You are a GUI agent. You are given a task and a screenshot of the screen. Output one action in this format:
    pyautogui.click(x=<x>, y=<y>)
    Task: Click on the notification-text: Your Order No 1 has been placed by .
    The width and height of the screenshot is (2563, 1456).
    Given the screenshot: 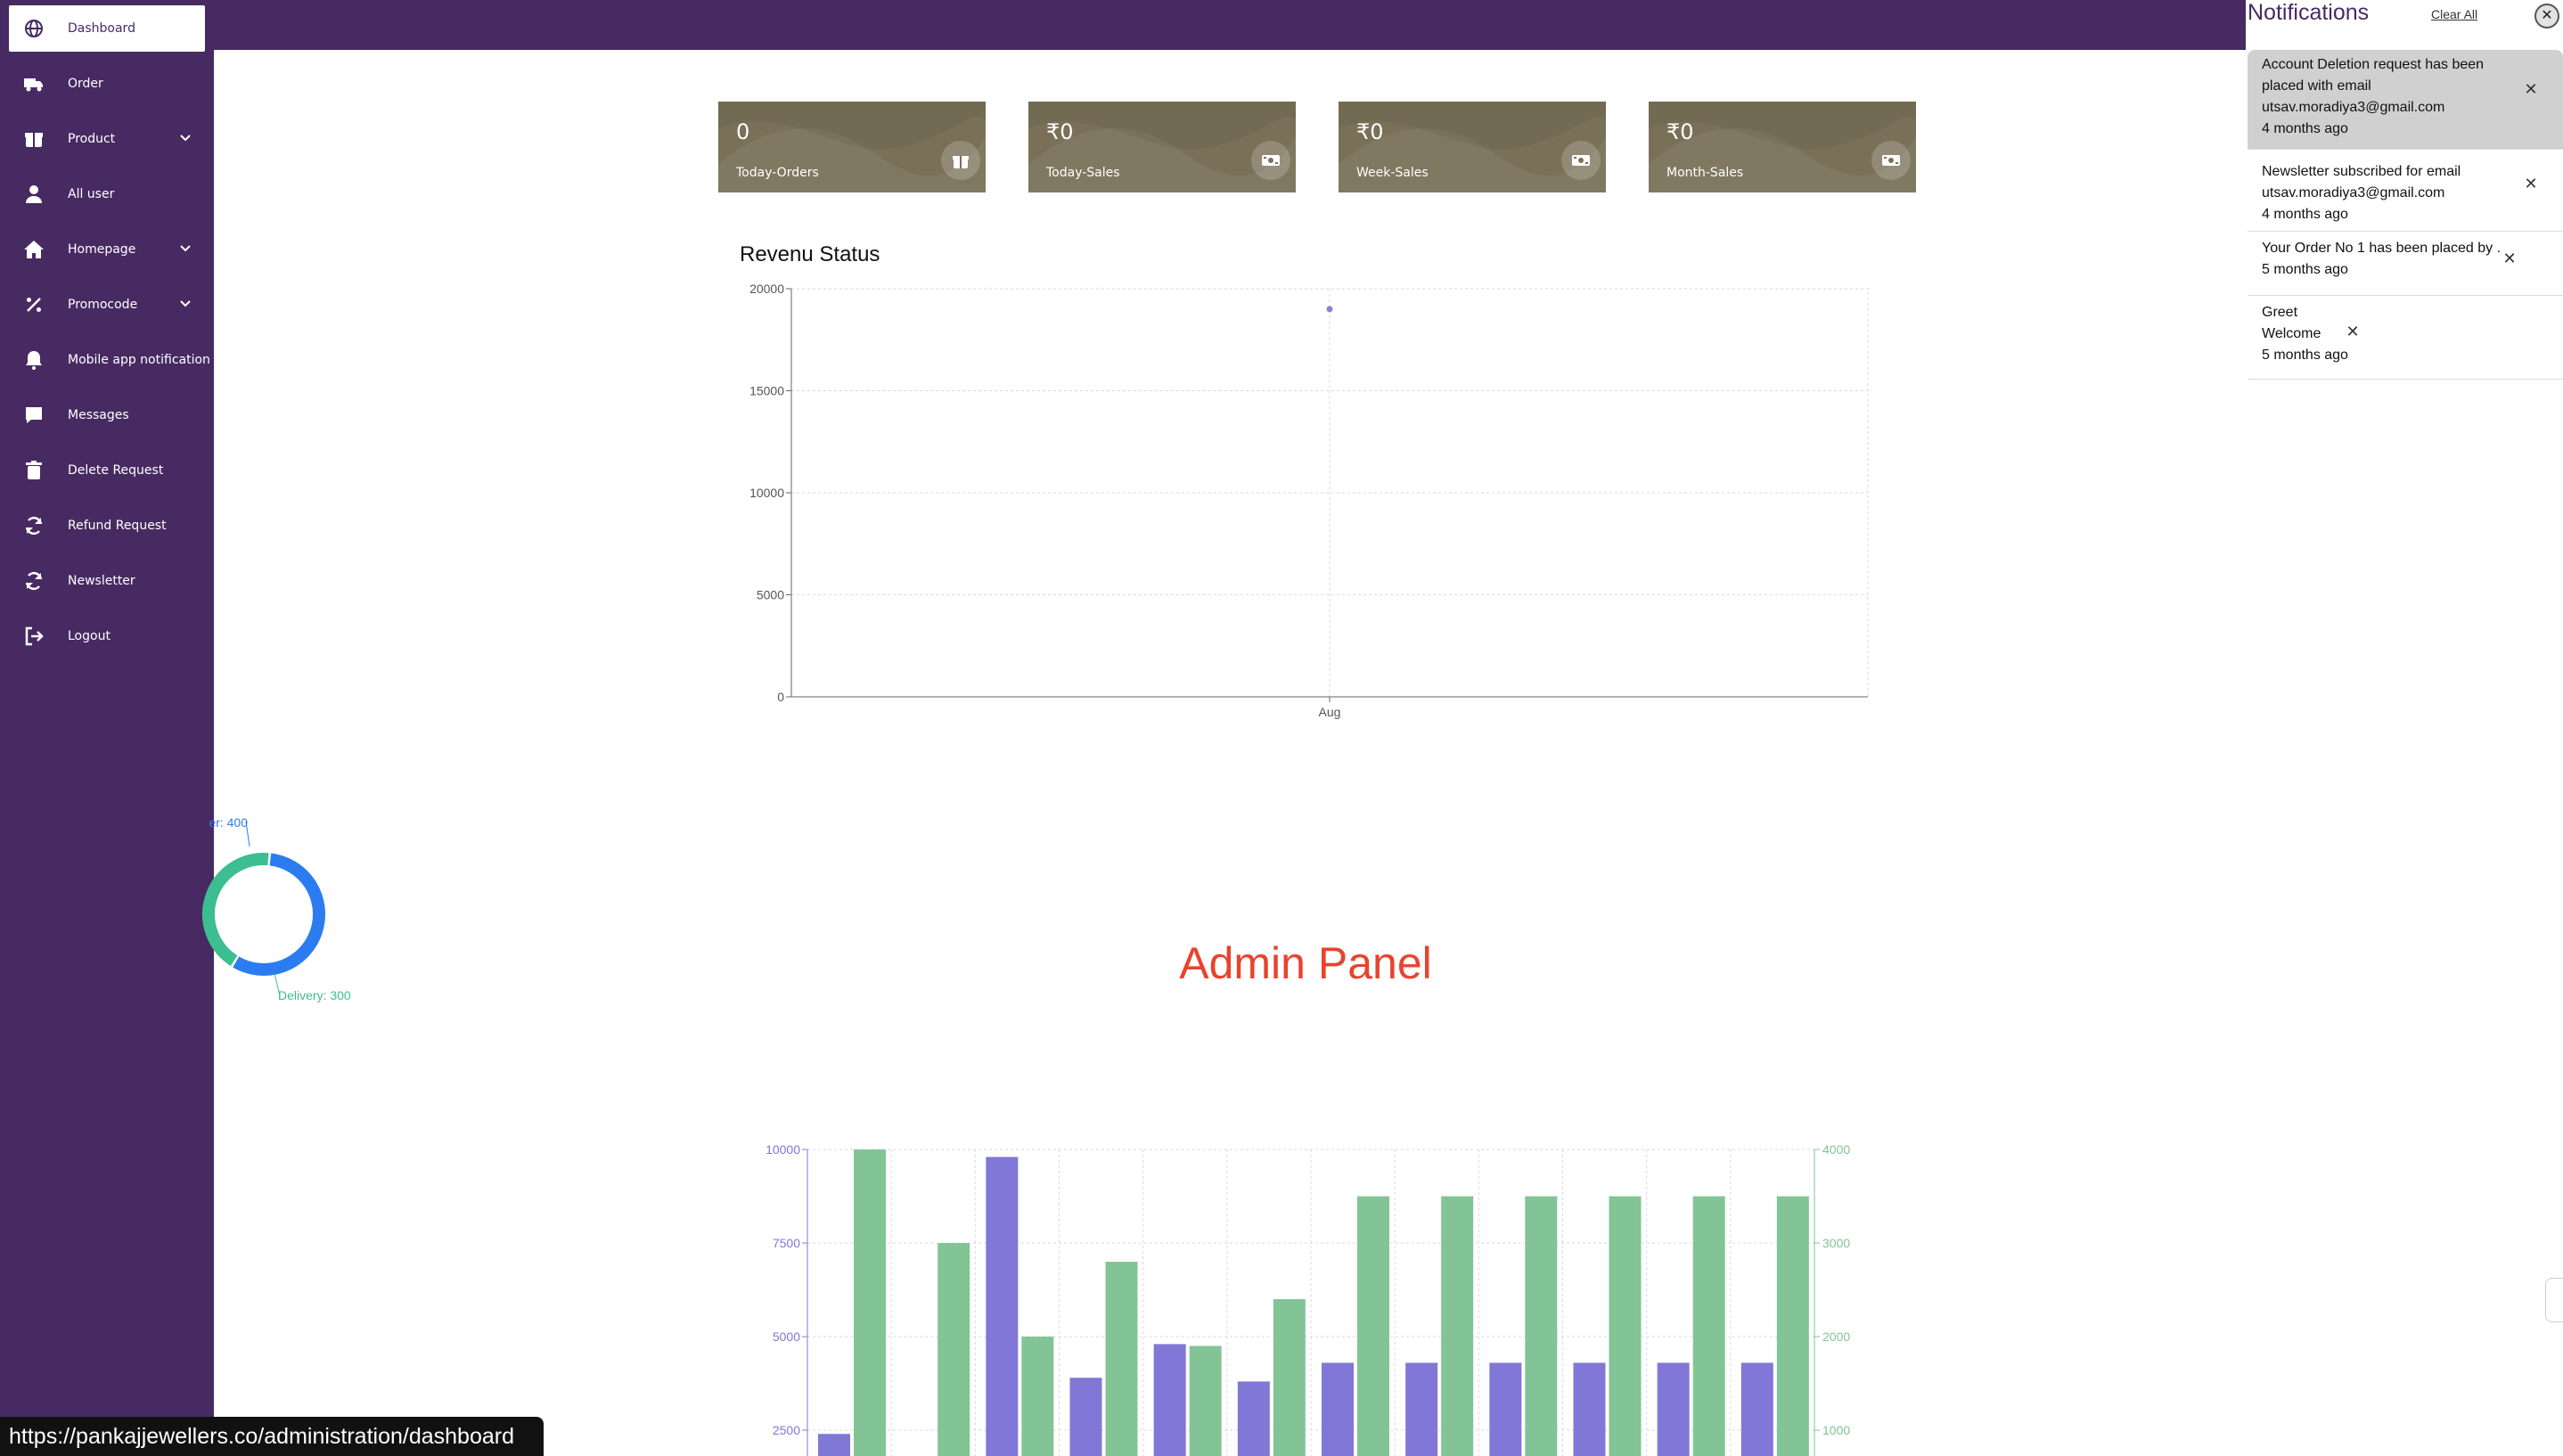 What is the action you would take?
    pyautogui.click(x=2382, y=248)
    